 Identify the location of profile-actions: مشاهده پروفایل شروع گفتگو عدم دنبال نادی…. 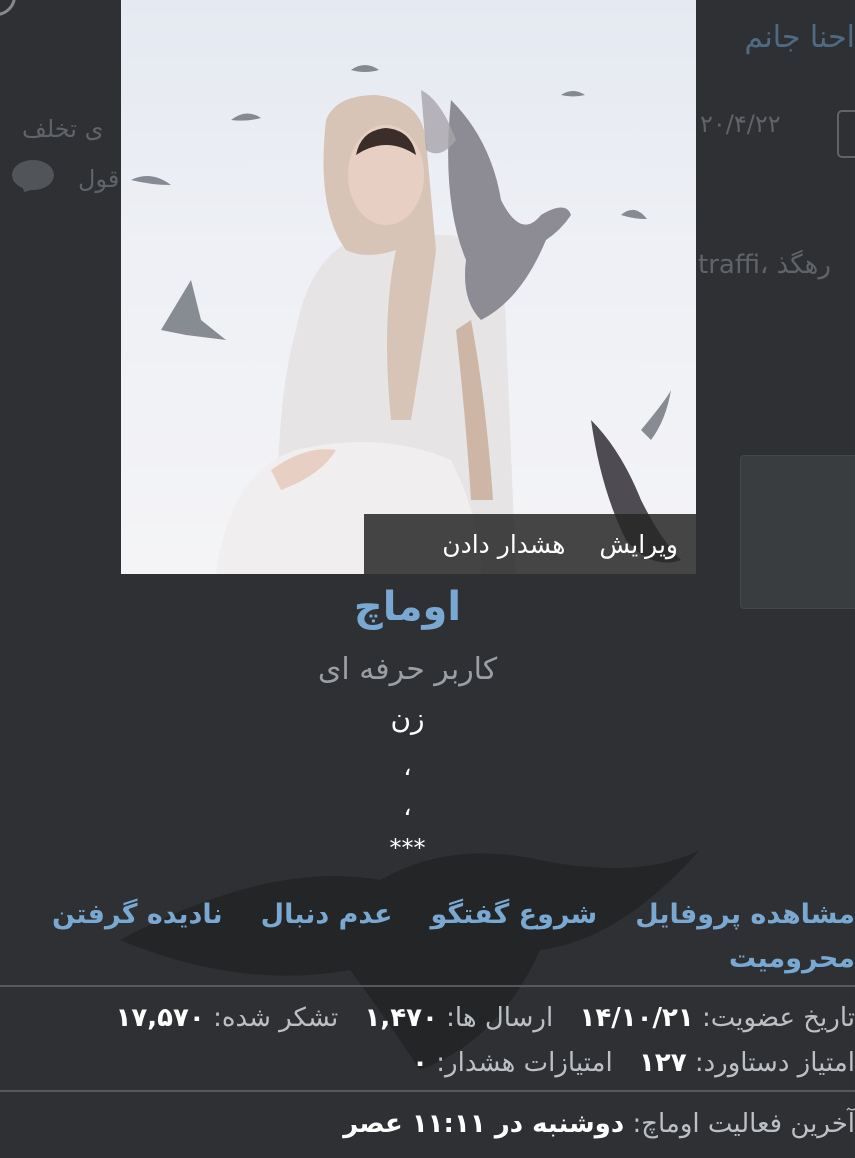
(427, 937).